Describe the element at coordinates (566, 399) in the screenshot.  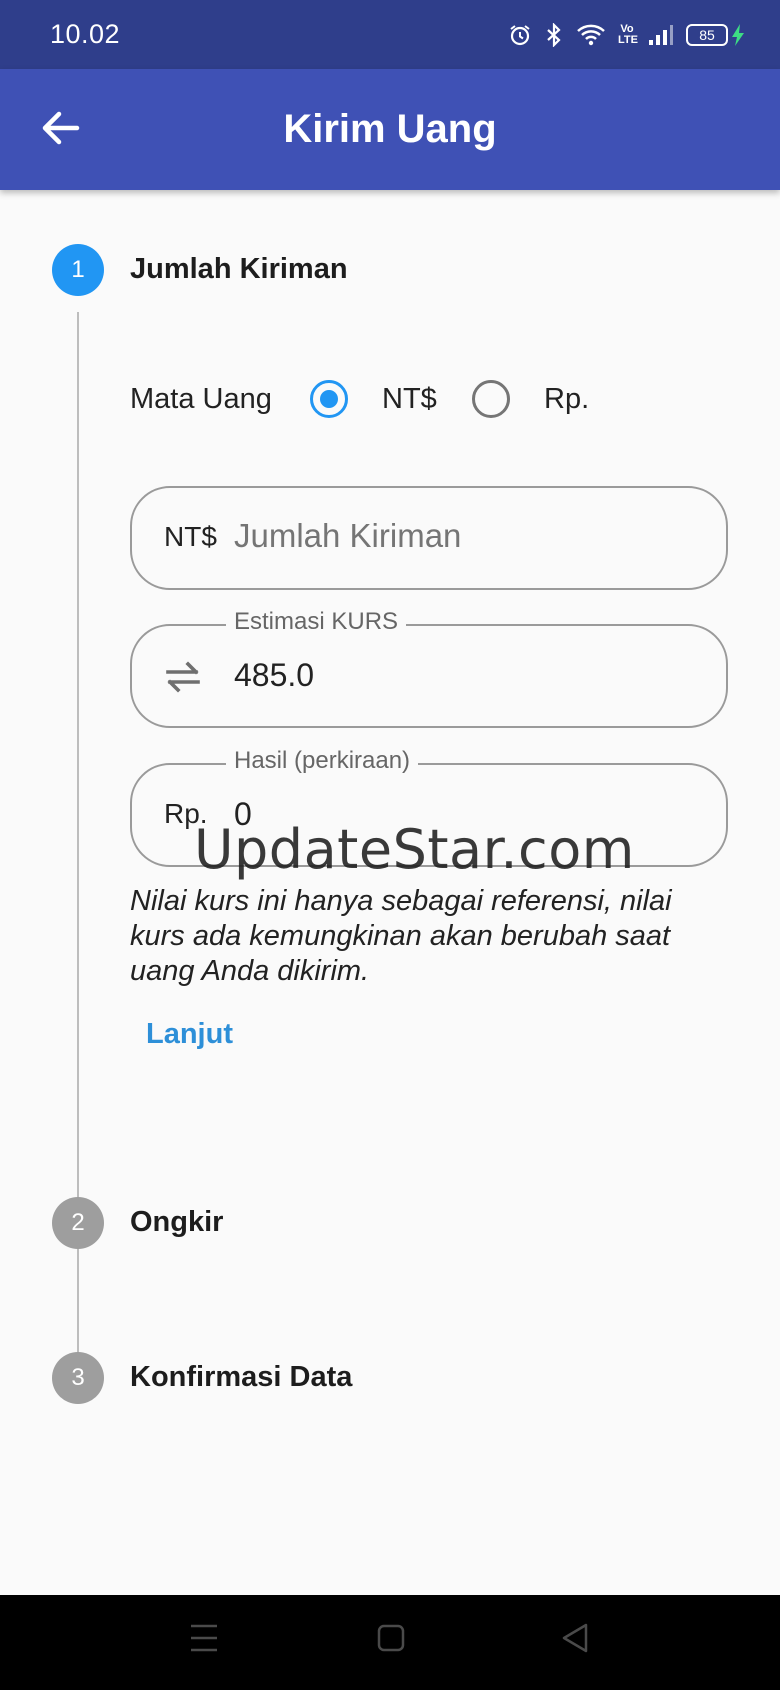
I see `radio-rp-label: Rp.` at that location.